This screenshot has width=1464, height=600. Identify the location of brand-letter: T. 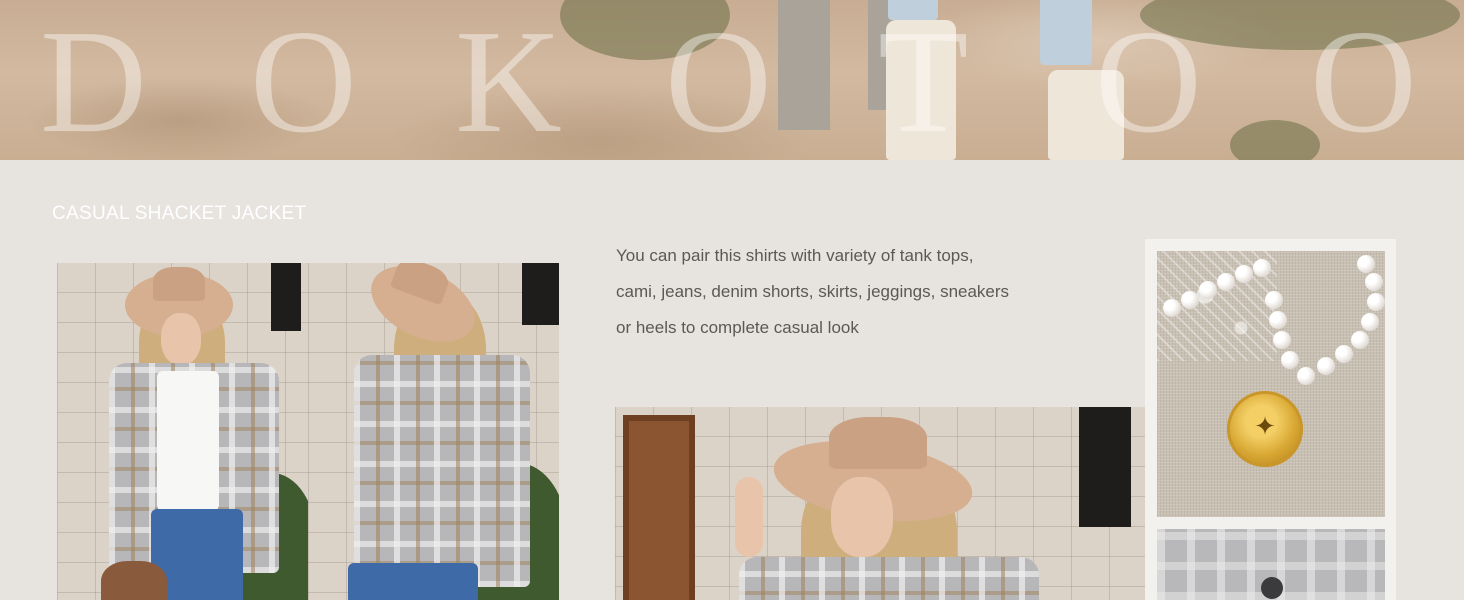
(923, 80).